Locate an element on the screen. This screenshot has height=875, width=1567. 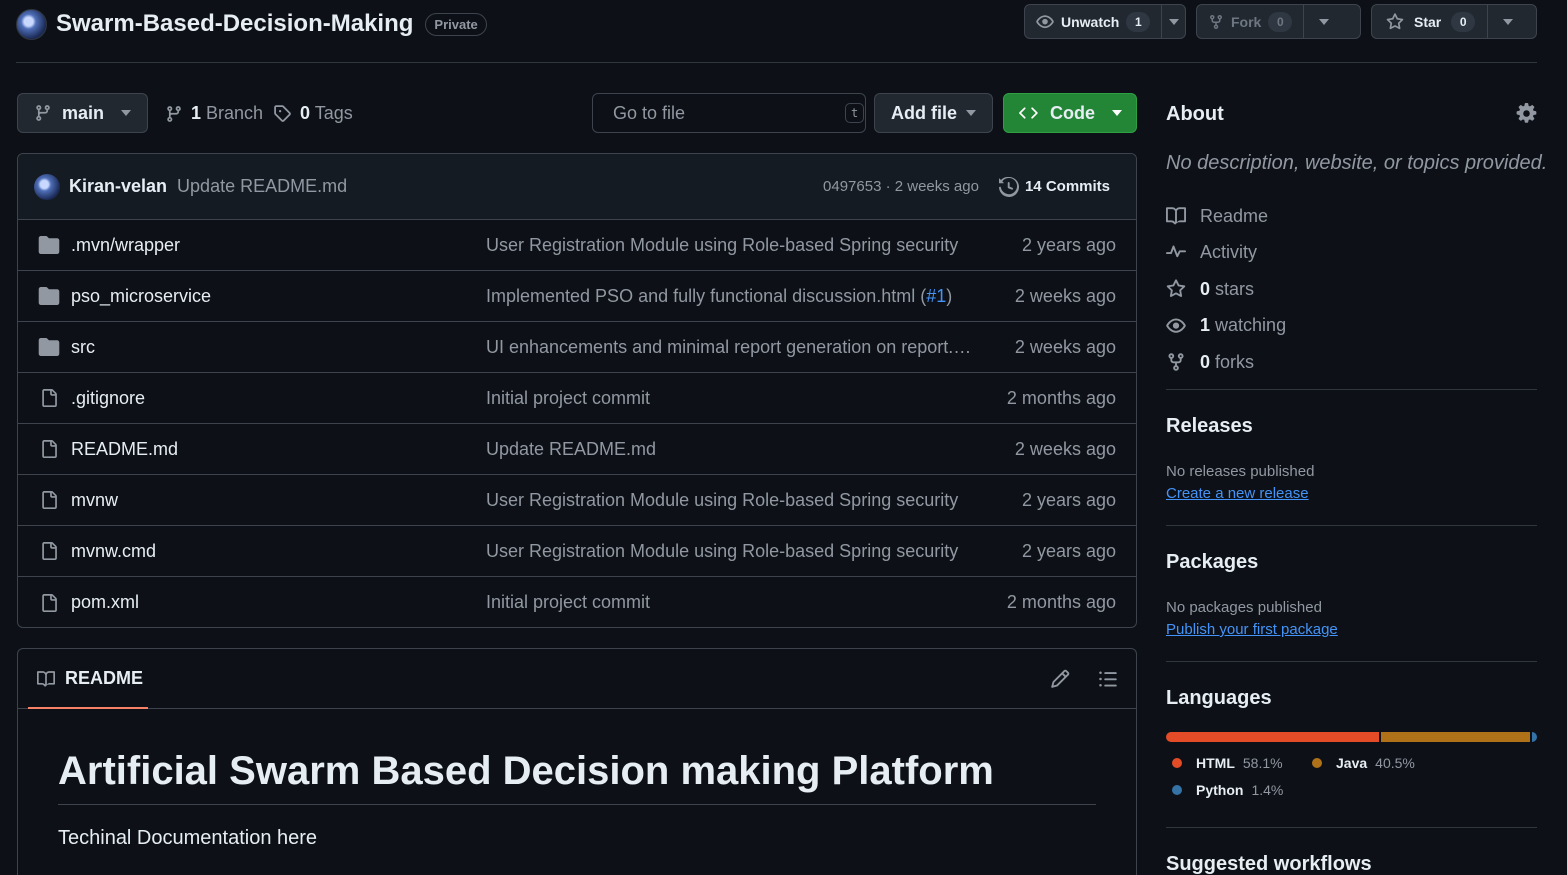
branch-selector: main is located at coordinates (82, 113).